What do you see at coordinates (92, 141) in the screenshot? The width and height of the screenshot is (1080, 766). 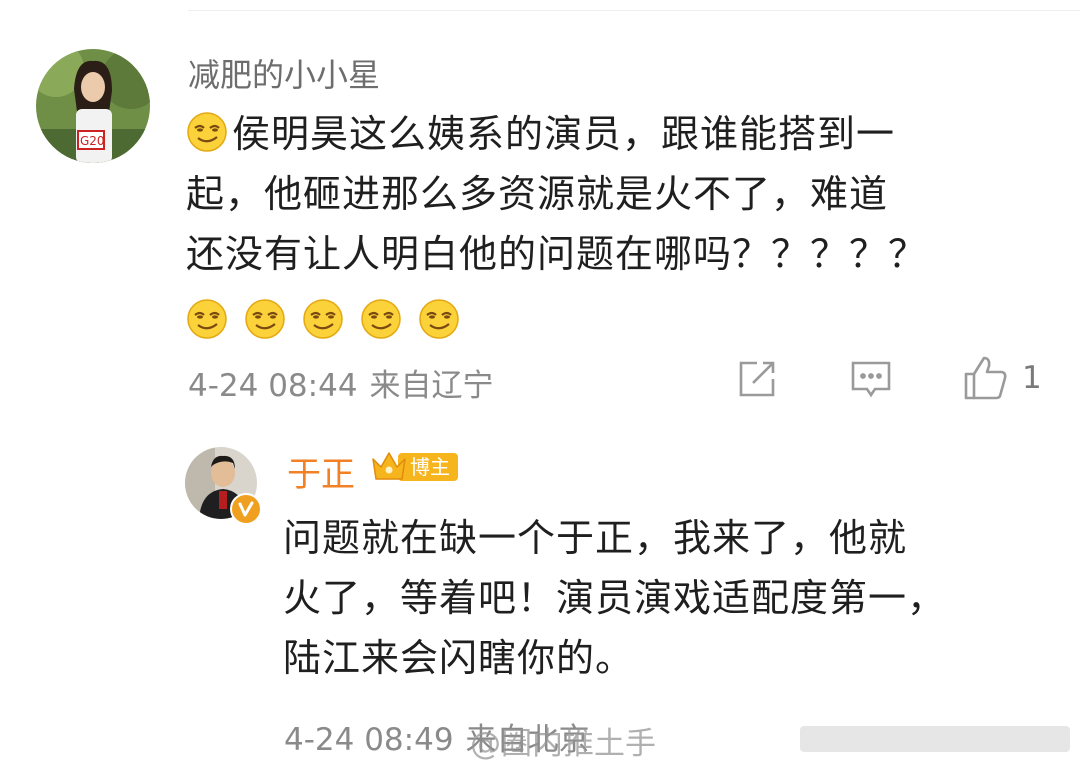 I see `svg-text: G20` at bounding box center [92, 141].